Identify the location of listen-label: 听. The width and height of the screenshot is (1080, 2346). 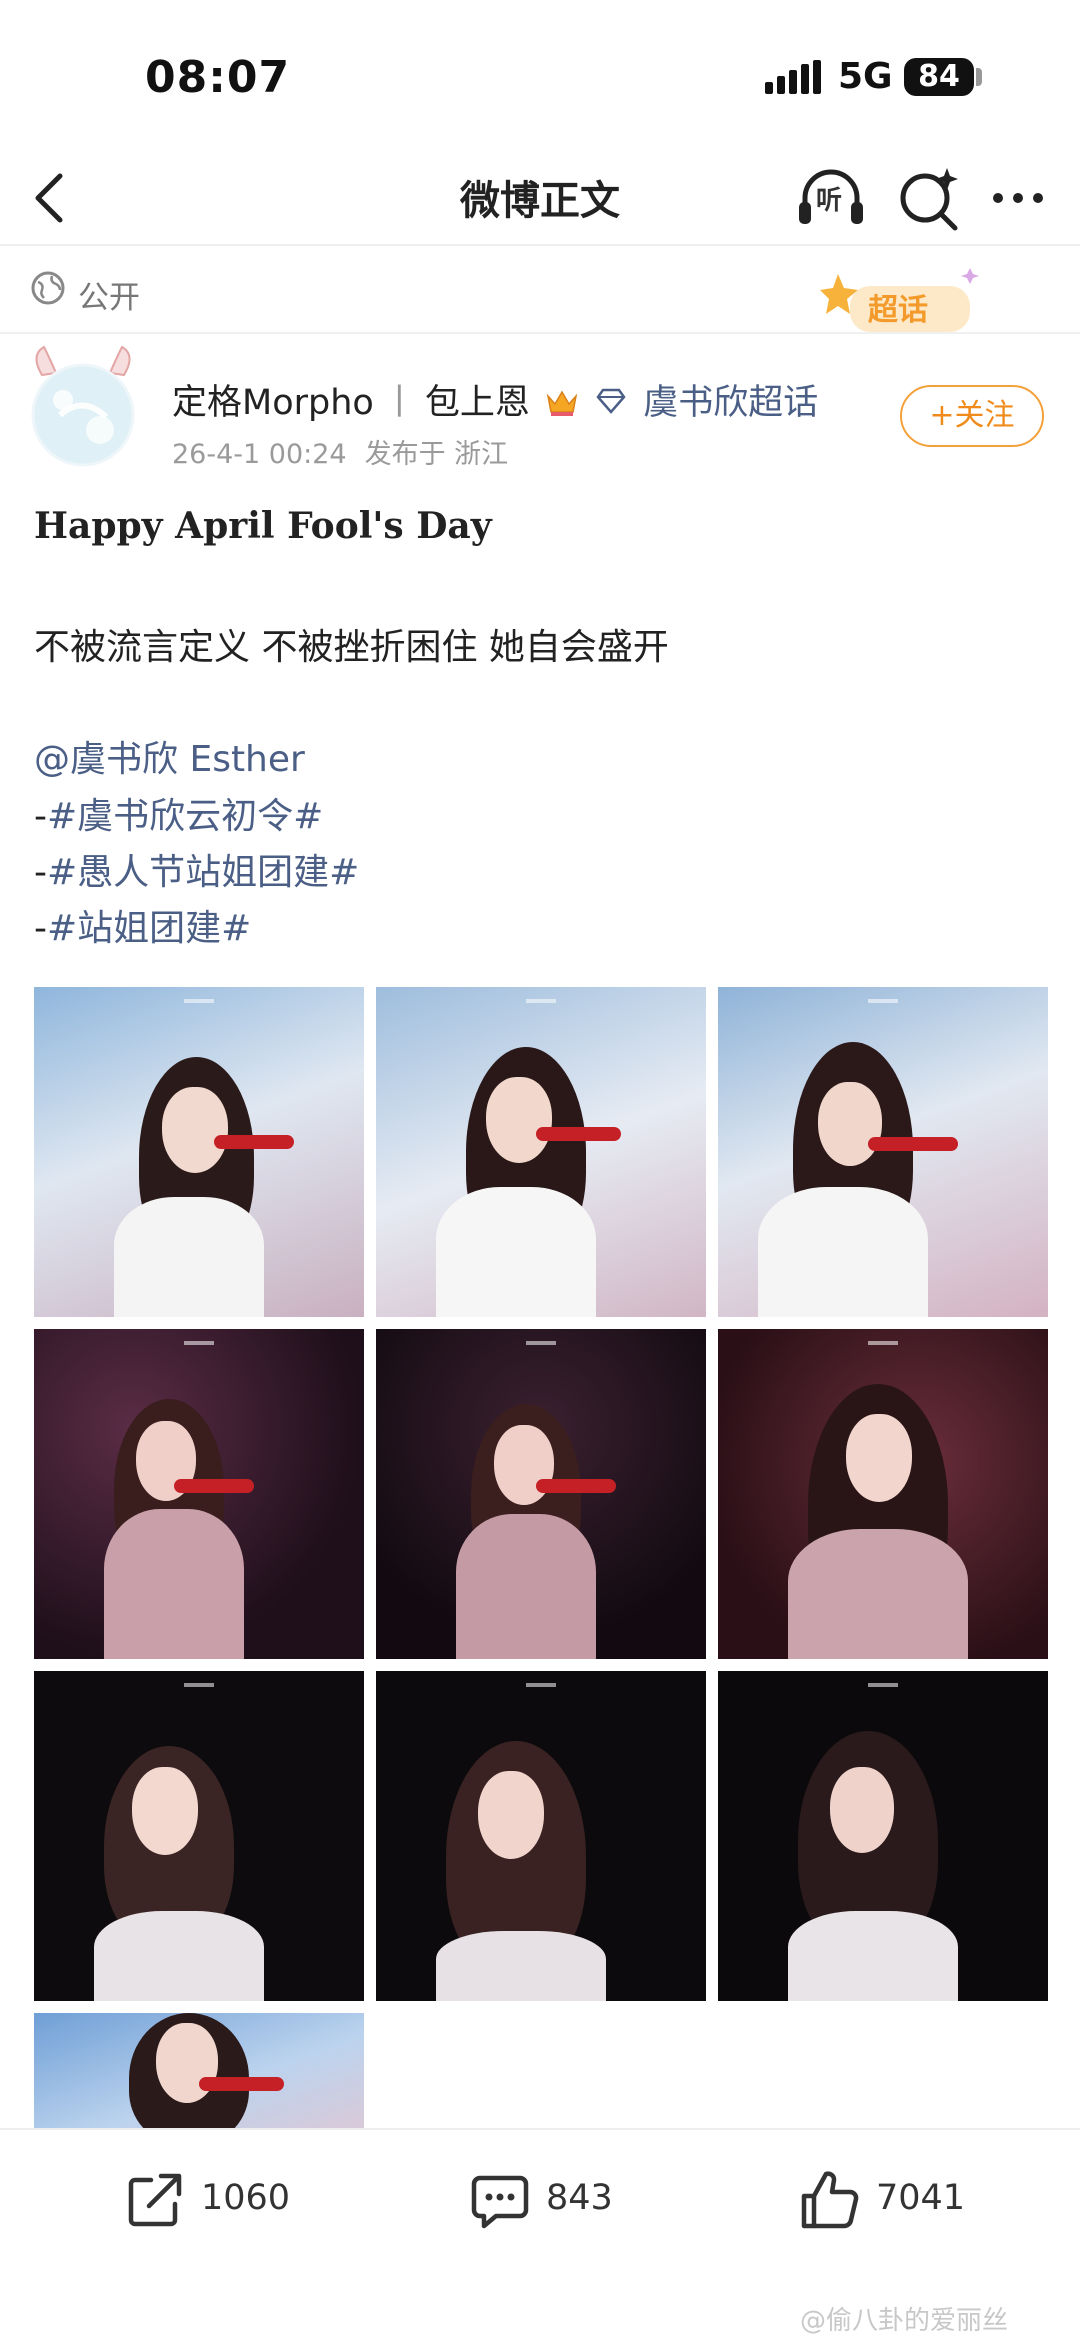
(829, 201).